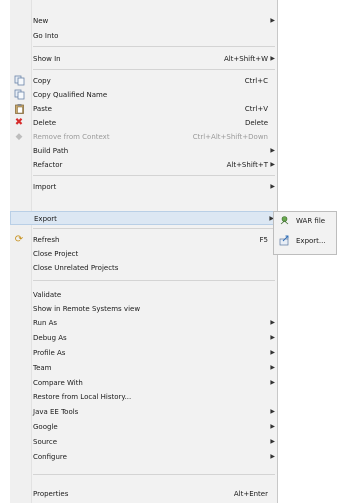 This screenshot has width=354, height=503. What do you see at coordinates (144, 494) in the screenshot?
I see `menu-item-properties: Properties Alt+Enter` at bounding box center [144, 494].